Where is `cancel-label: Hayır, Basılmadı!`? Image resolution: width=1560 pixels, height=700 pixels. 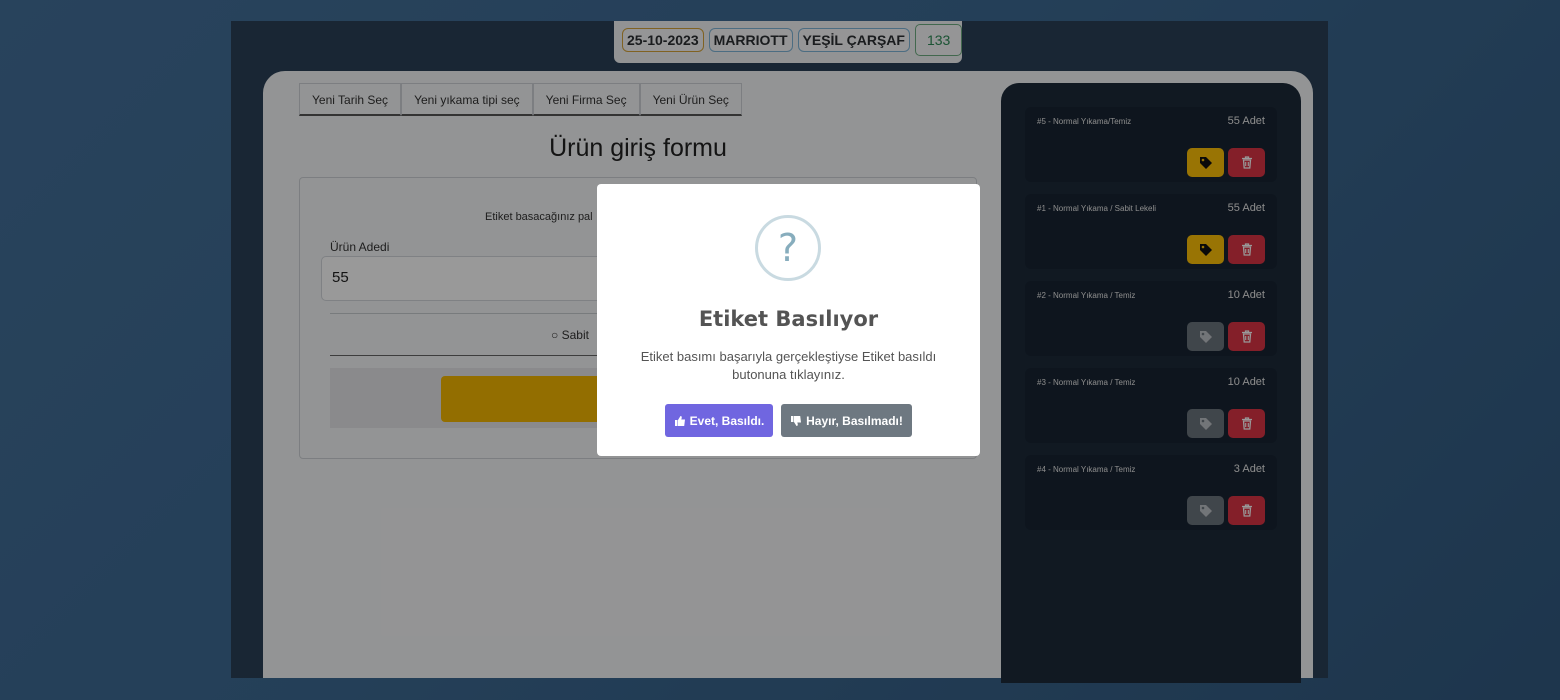
cancel-label: Hayır, Basılmadı! is located at coordinates (854, 420).